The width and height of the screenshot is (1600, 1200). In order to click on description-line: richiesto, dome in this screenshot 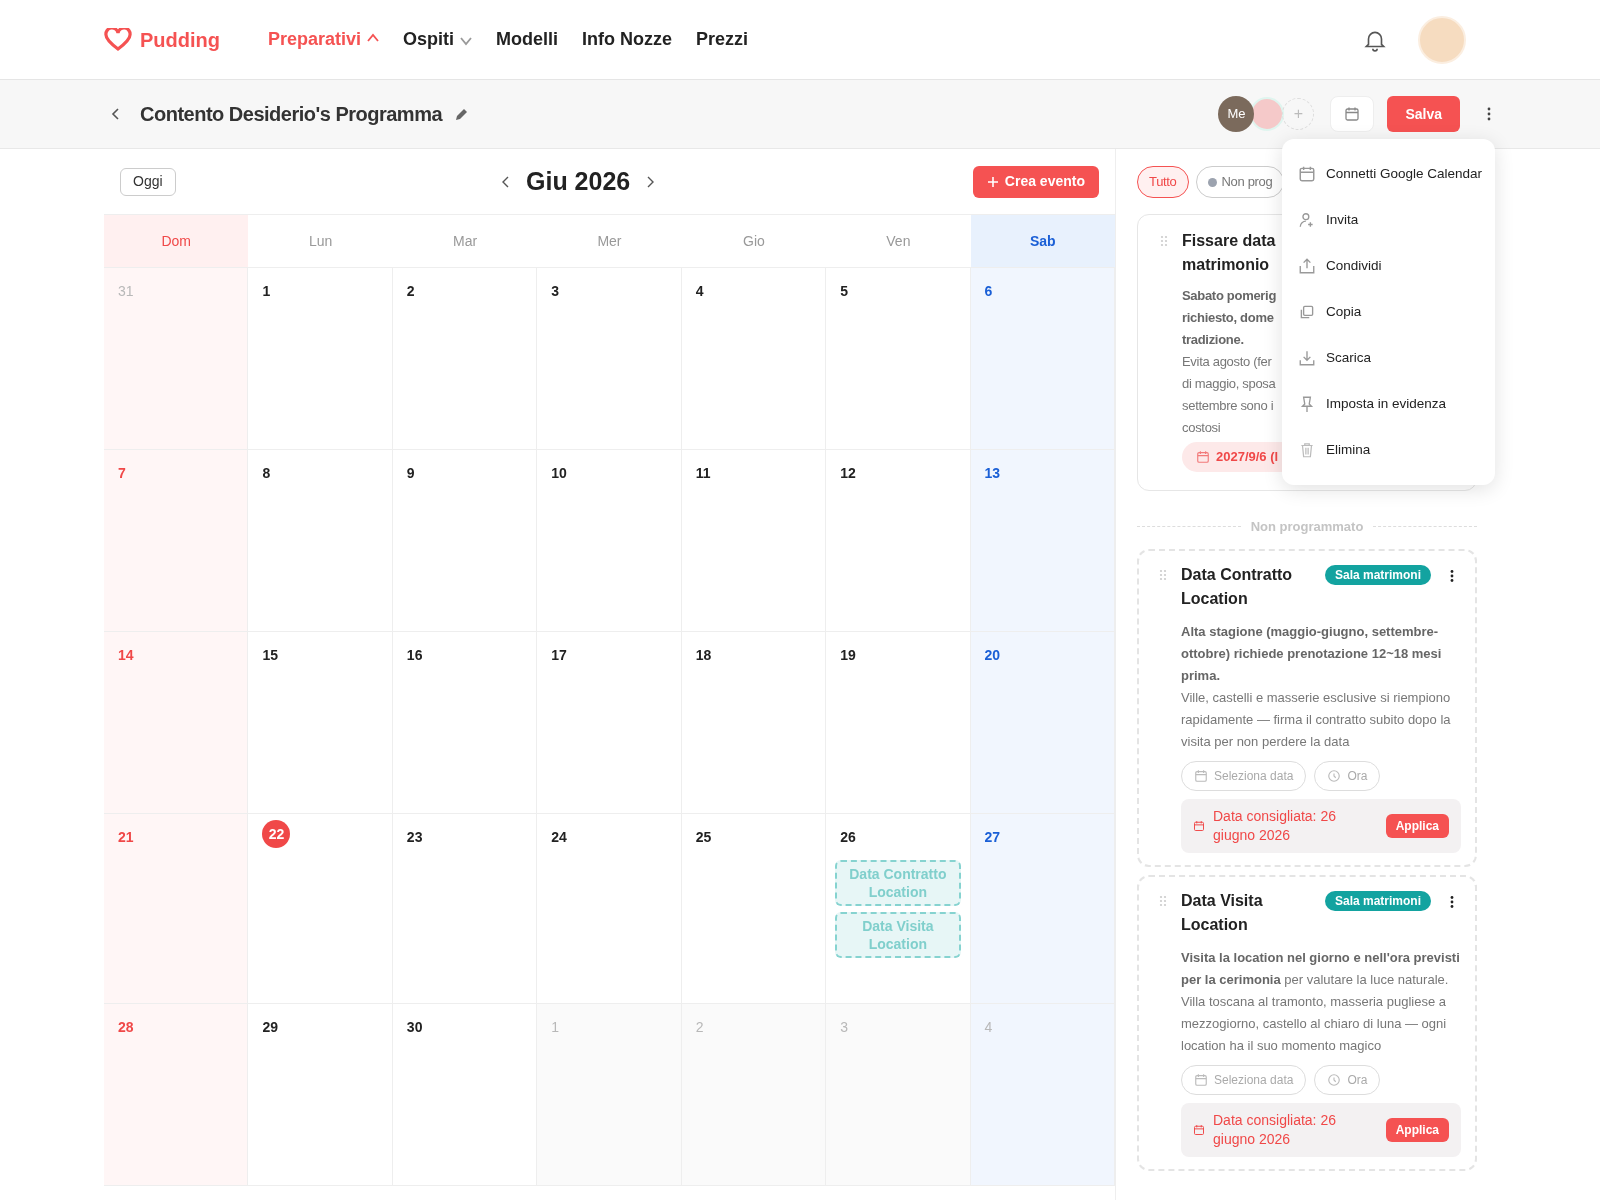, I will do `click(1228, 318)`.